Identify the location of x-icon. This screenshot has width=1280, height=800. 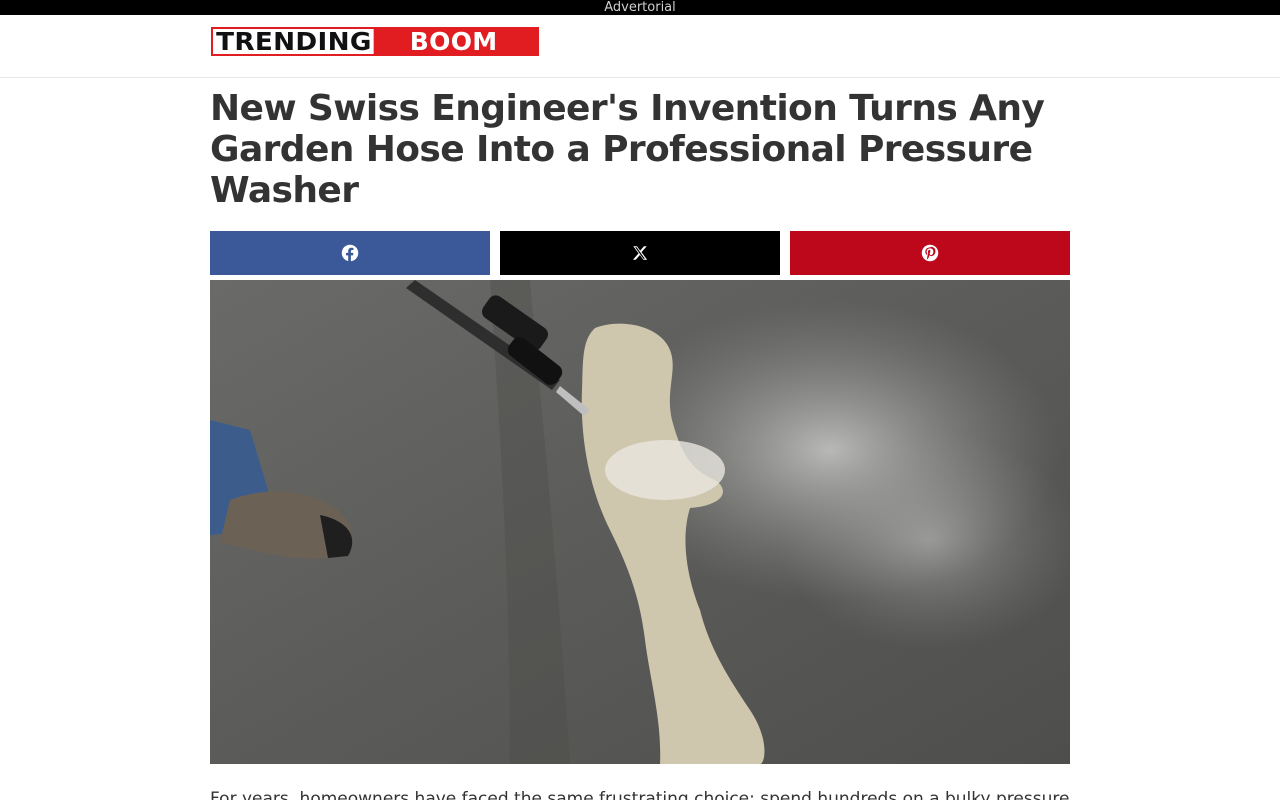
(640, 253).